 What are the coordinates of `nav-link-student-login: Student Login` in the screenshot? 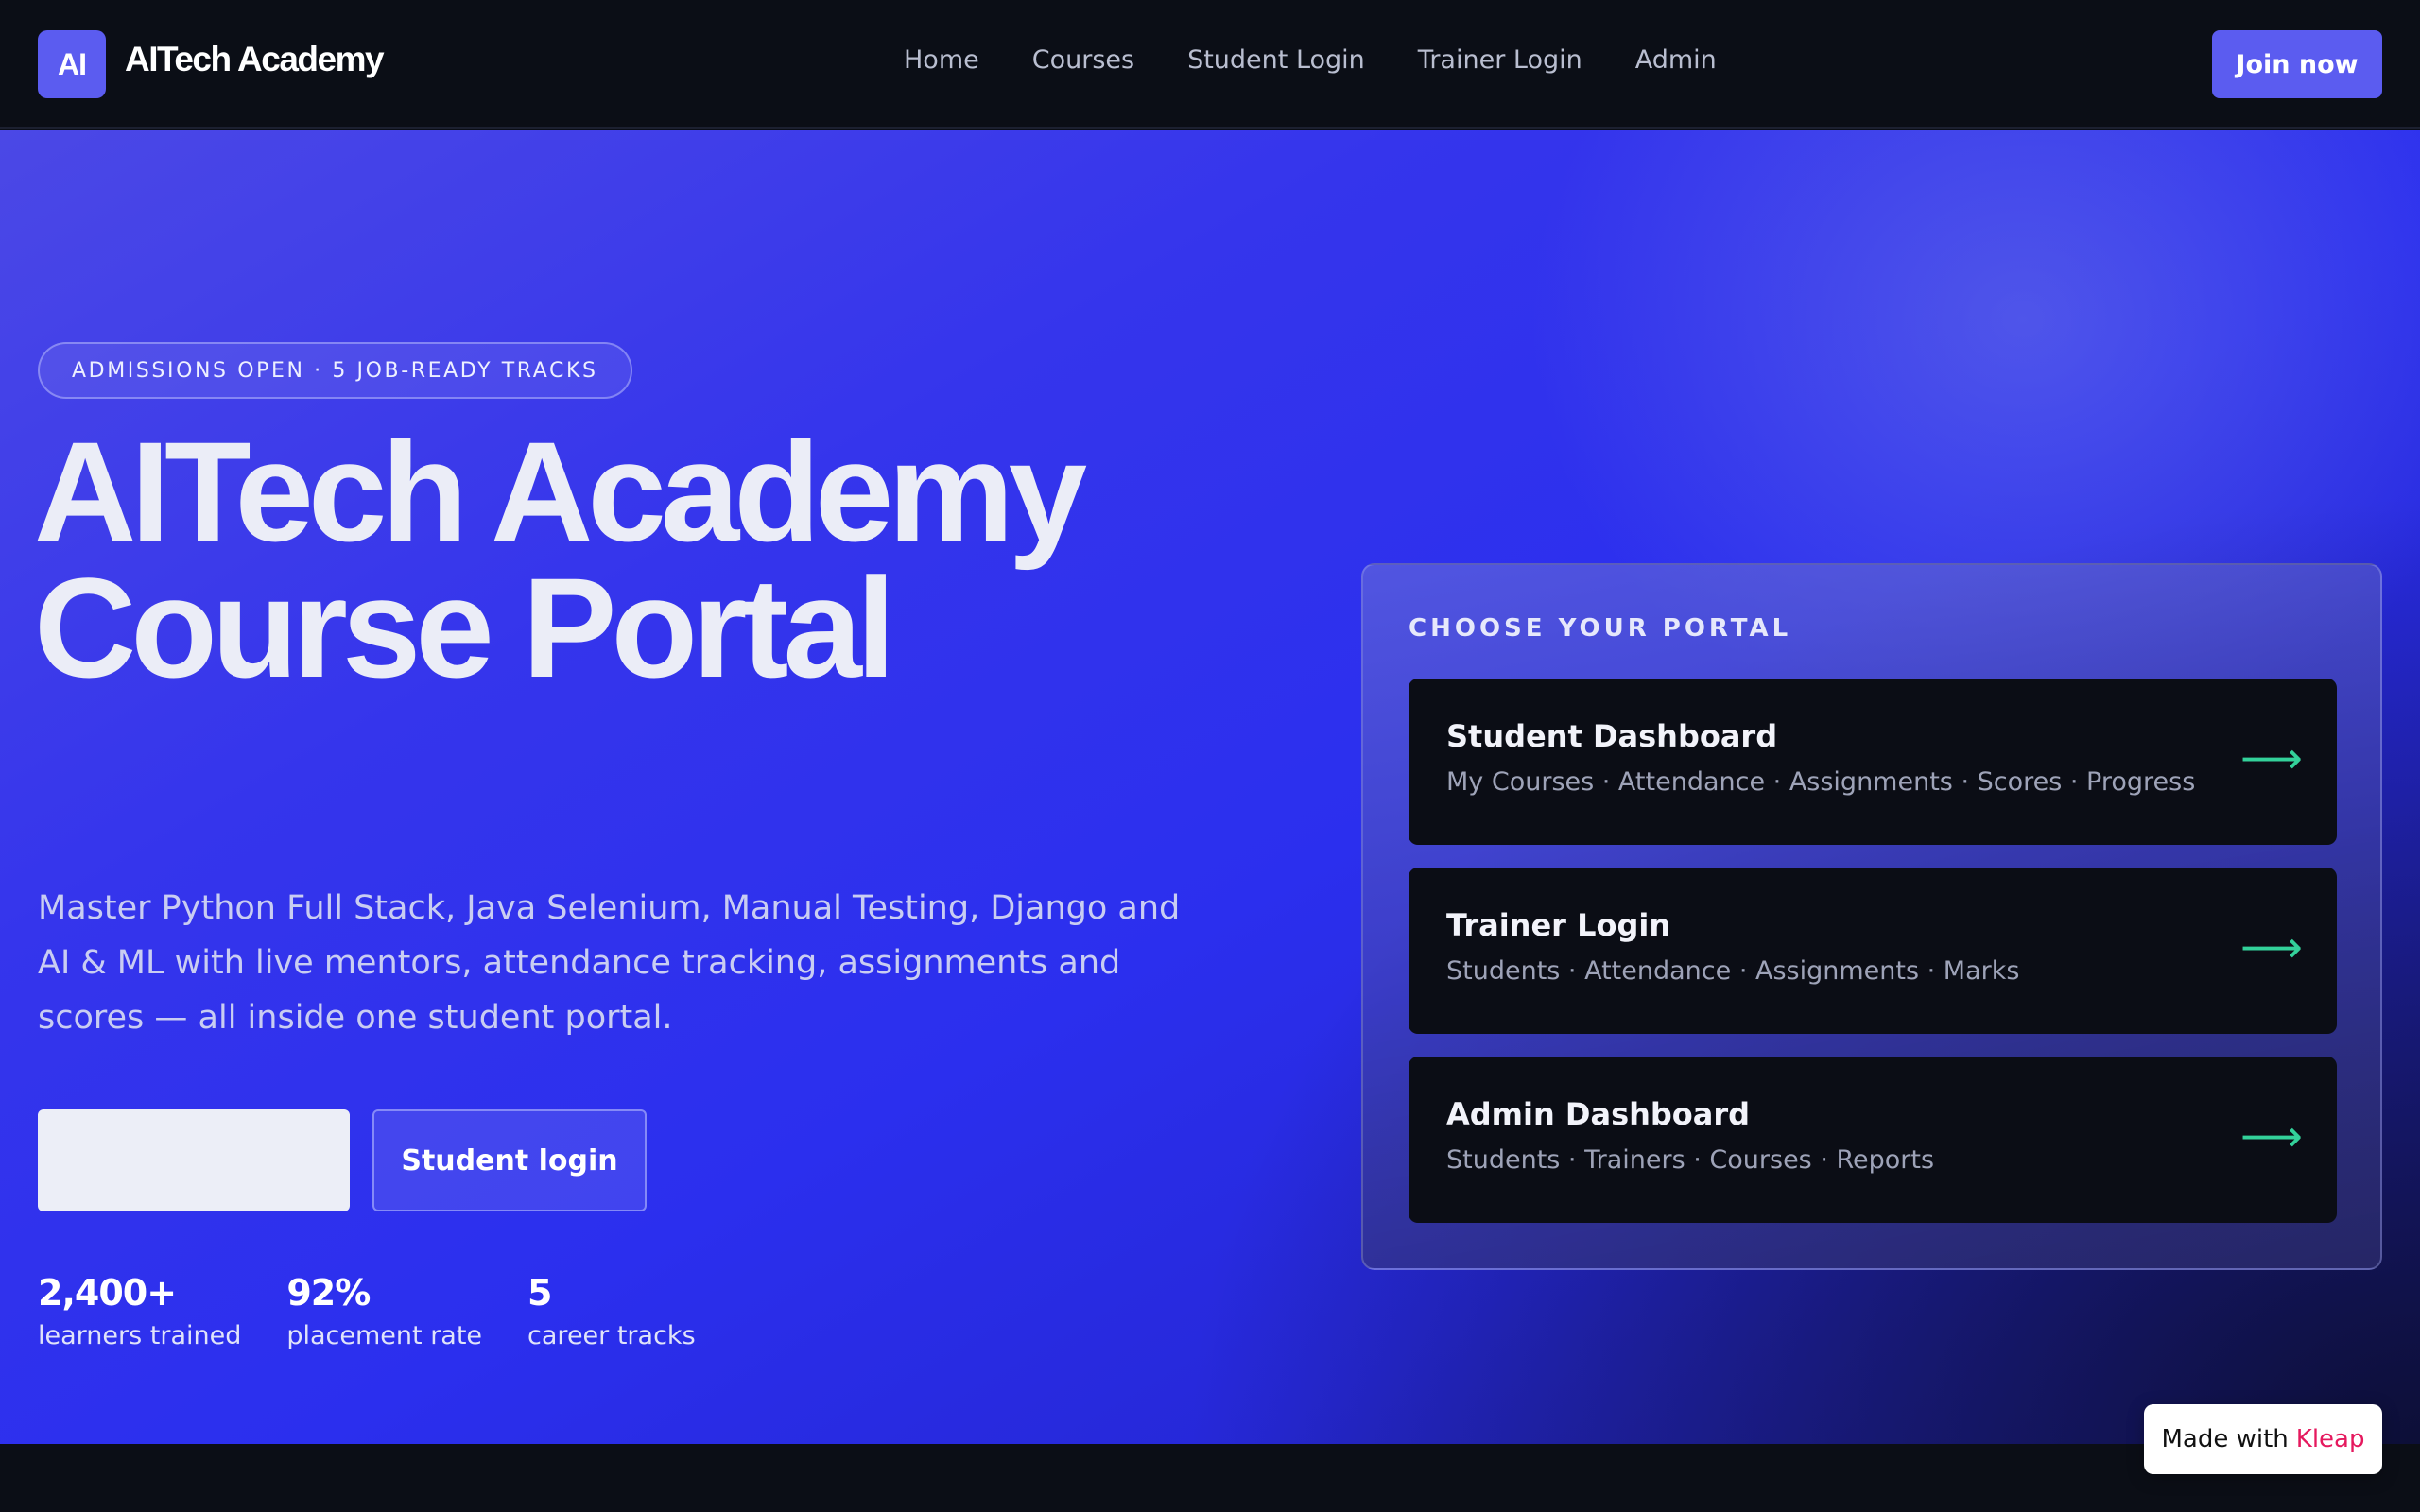 It's located at (1276, 60).